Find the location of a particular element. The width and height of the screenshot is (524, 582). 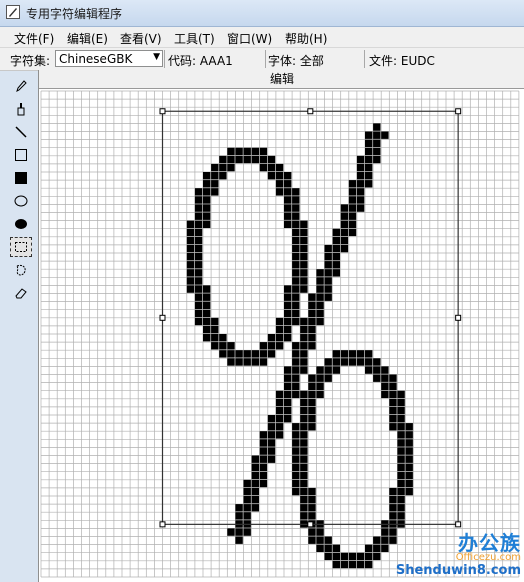

watermark: 办公族 Officezu.com Shenduwin8.com is located at coordinates (458, 552).